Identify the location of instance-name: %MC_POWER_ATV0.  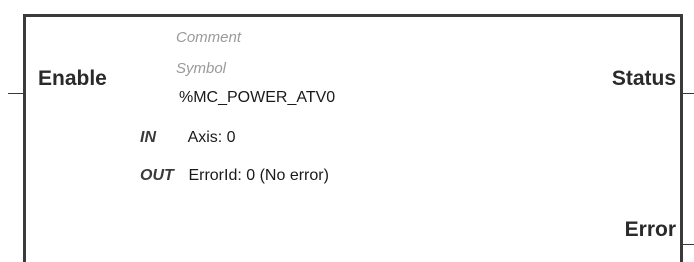
(257, 98).